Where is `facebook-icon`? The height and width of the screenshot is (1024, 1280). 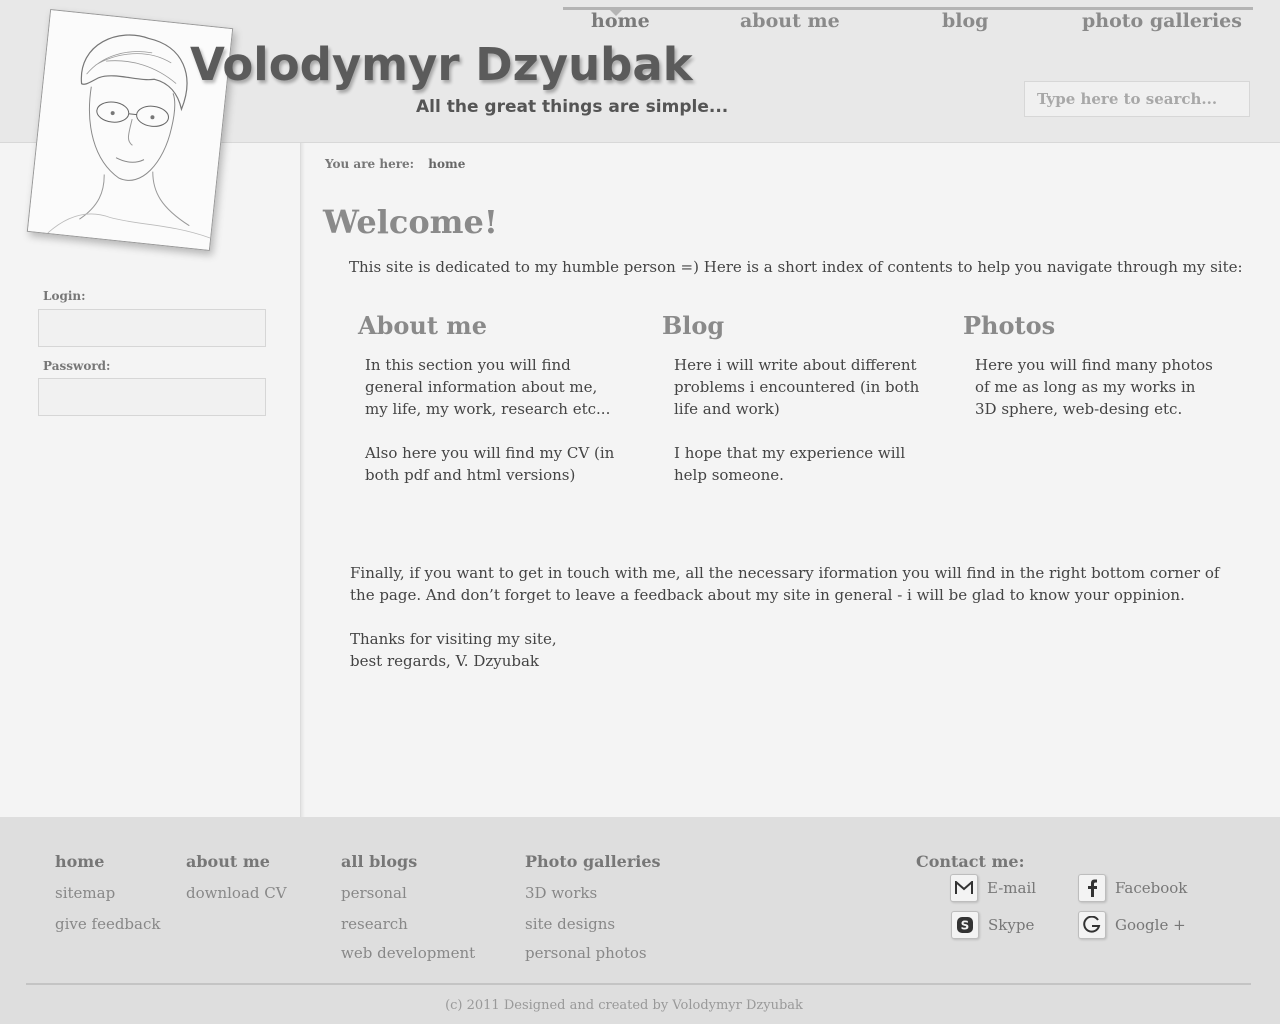 facebook-icon is located at coordinates (1092, 888).